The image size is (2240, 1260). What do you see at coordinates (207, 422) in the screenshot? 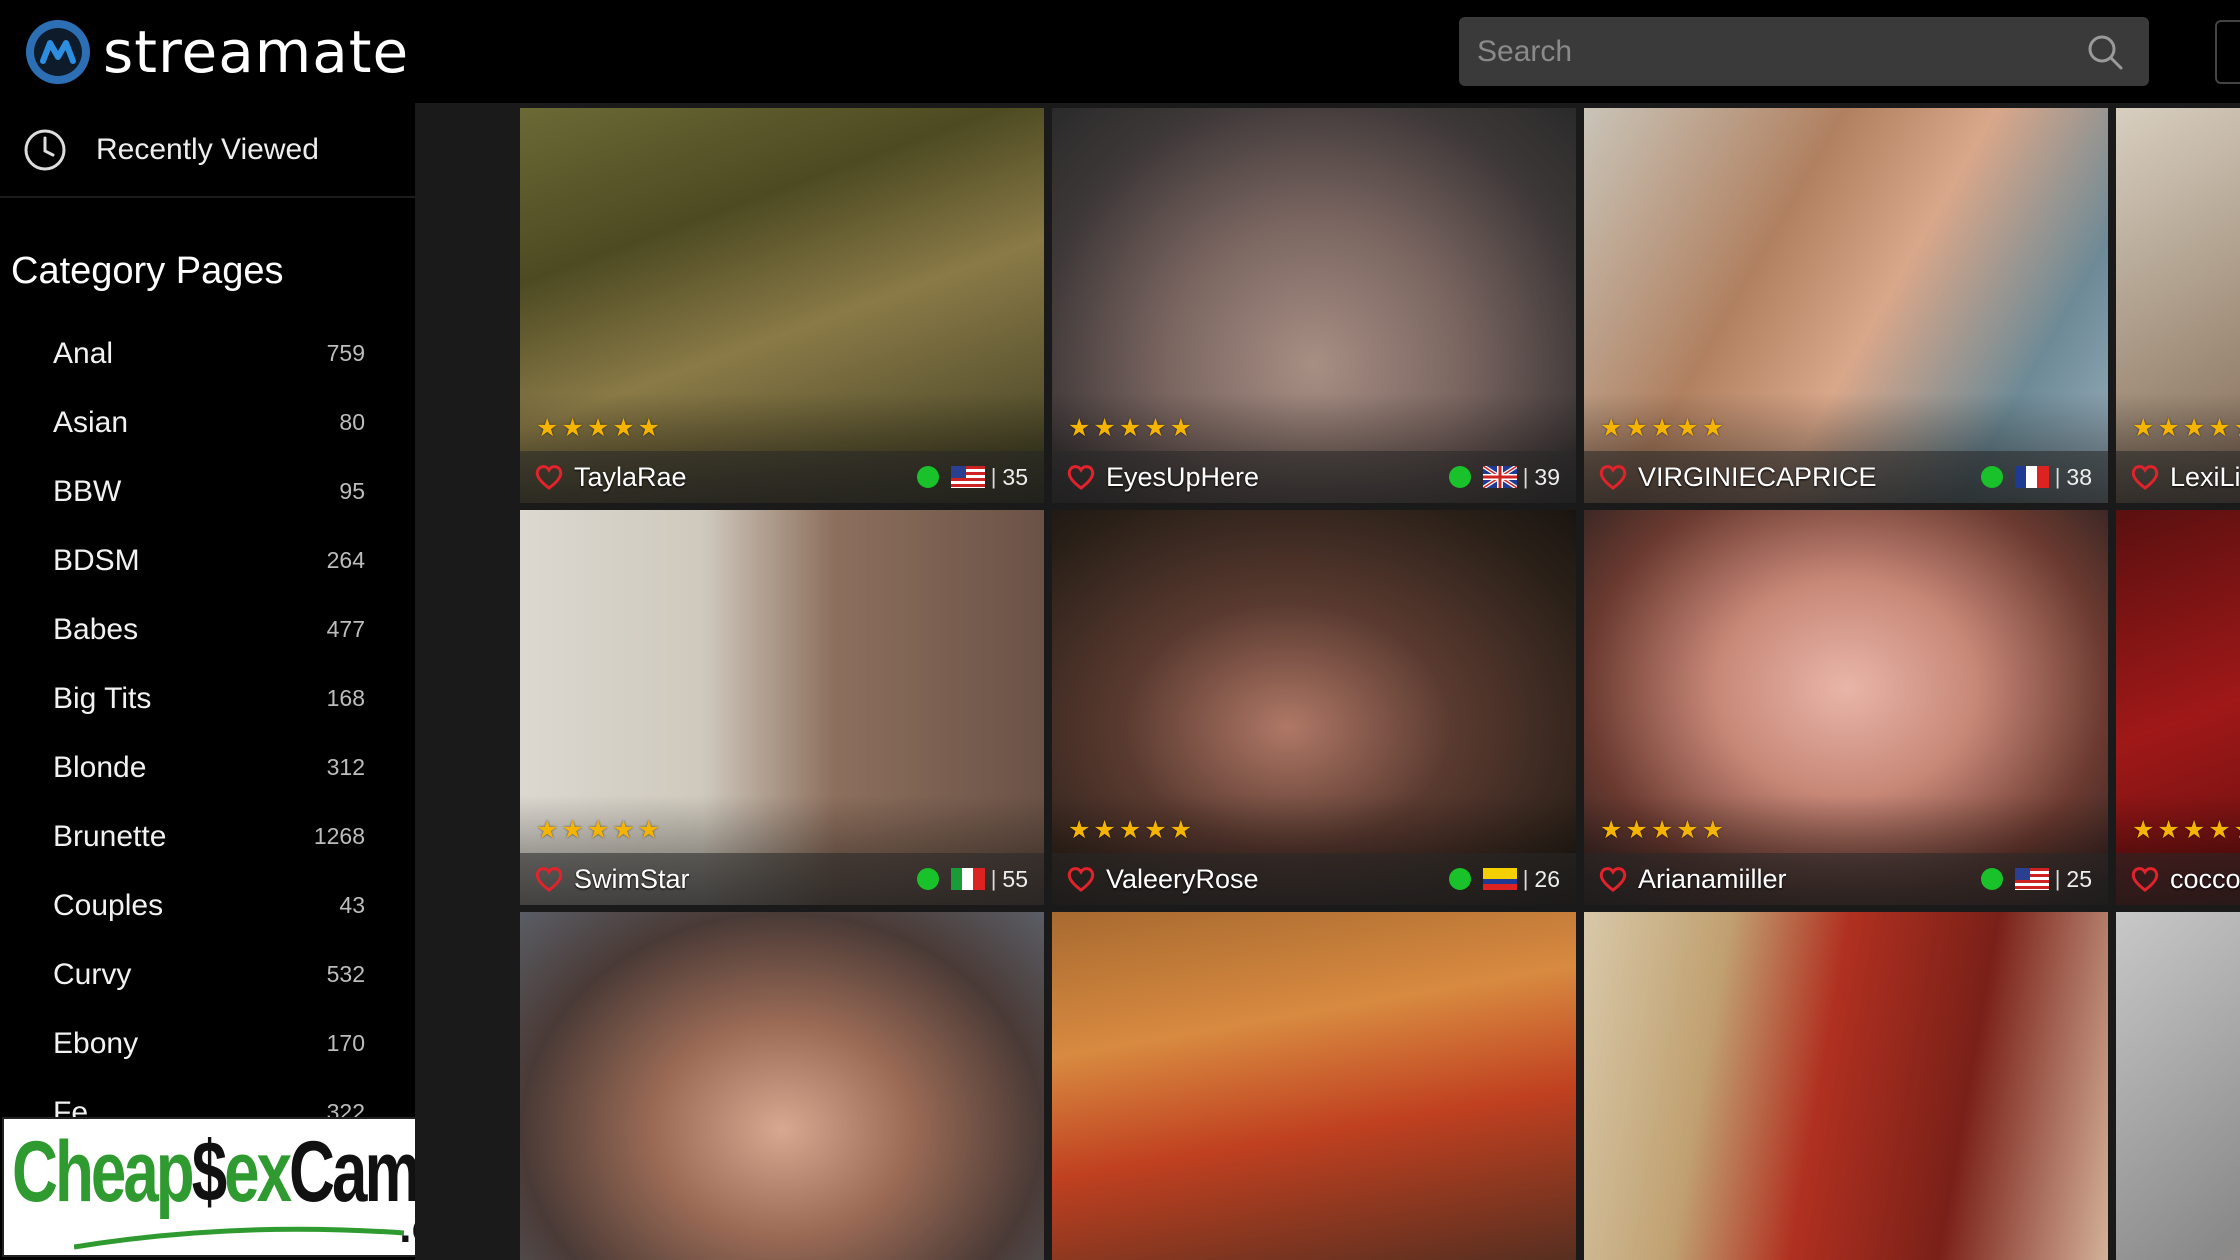
I see `category-item-asian: Asian 80` at bounding box center [207, 422].